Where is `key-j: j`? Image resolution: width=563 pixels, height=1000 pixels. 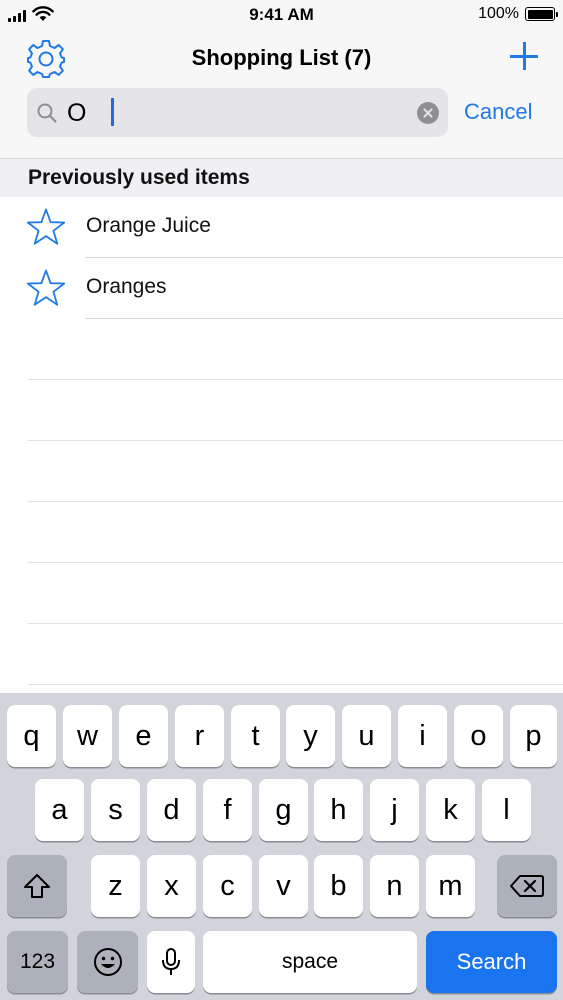
key-j: j is located at coordinates (394, 810).